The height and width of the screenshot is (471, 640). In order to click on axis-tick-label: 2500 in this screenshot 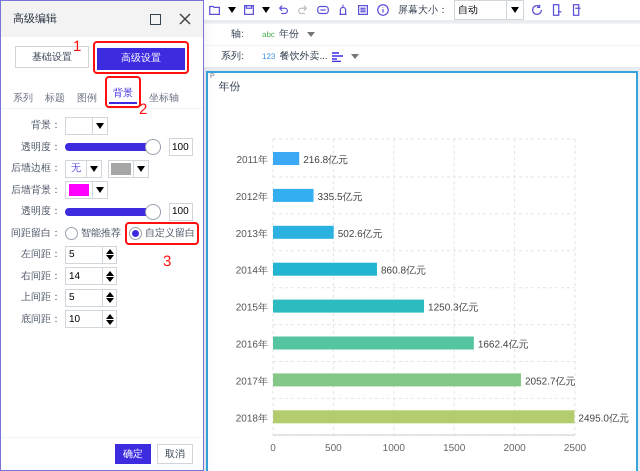, I will do `click(575, 448)`.